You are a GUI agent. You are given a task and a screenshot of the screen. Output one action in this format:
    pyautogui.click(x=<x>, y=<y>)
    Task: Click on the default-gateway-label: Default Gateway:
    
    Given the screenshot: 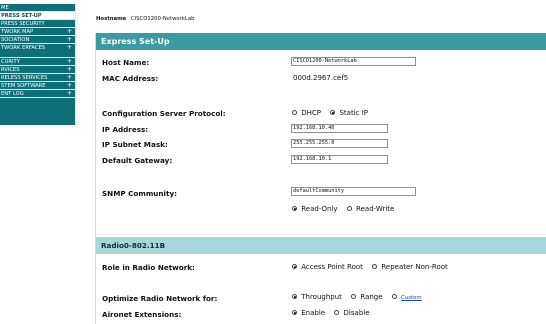 What is the action you would take?
    pyautogui.click(x=137, y=160)
    